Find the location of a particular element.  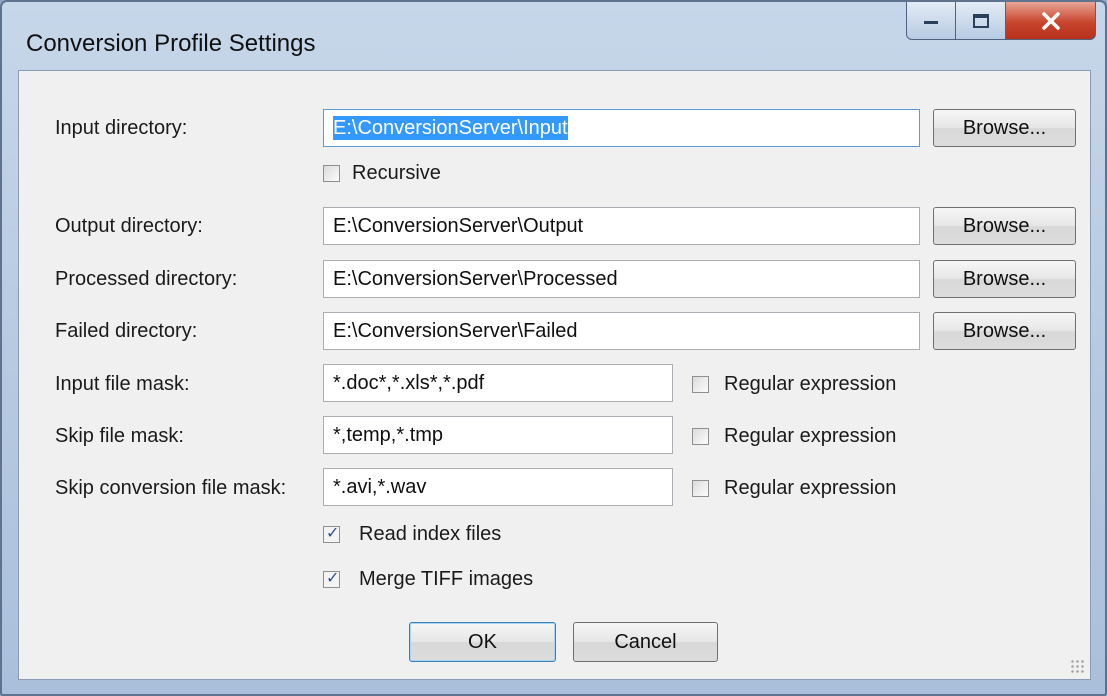

output-directory-field: E:\ConversionServer\Output is located at coordinates (621, 226).